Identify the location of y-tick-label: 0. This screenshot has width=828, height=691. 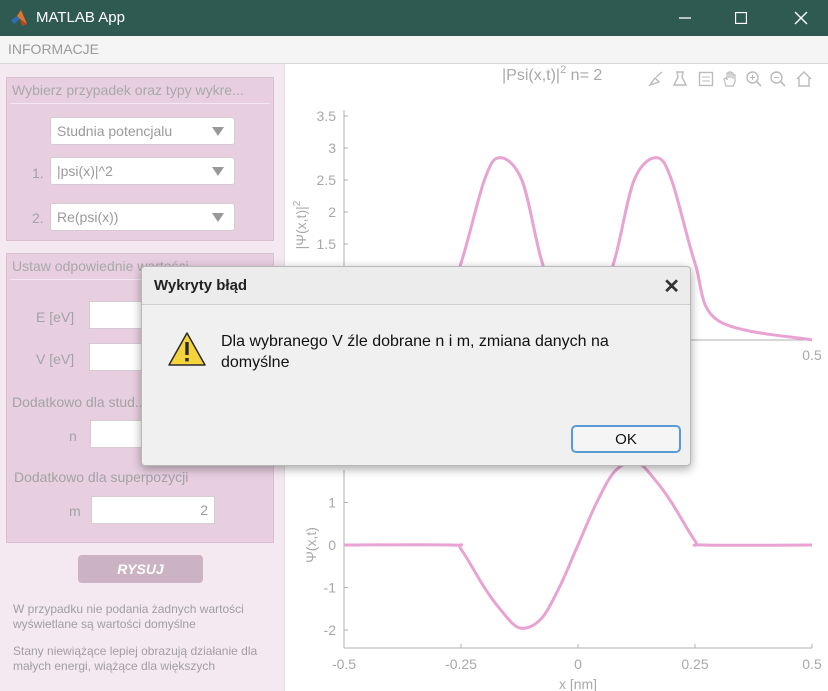
(332, 545).